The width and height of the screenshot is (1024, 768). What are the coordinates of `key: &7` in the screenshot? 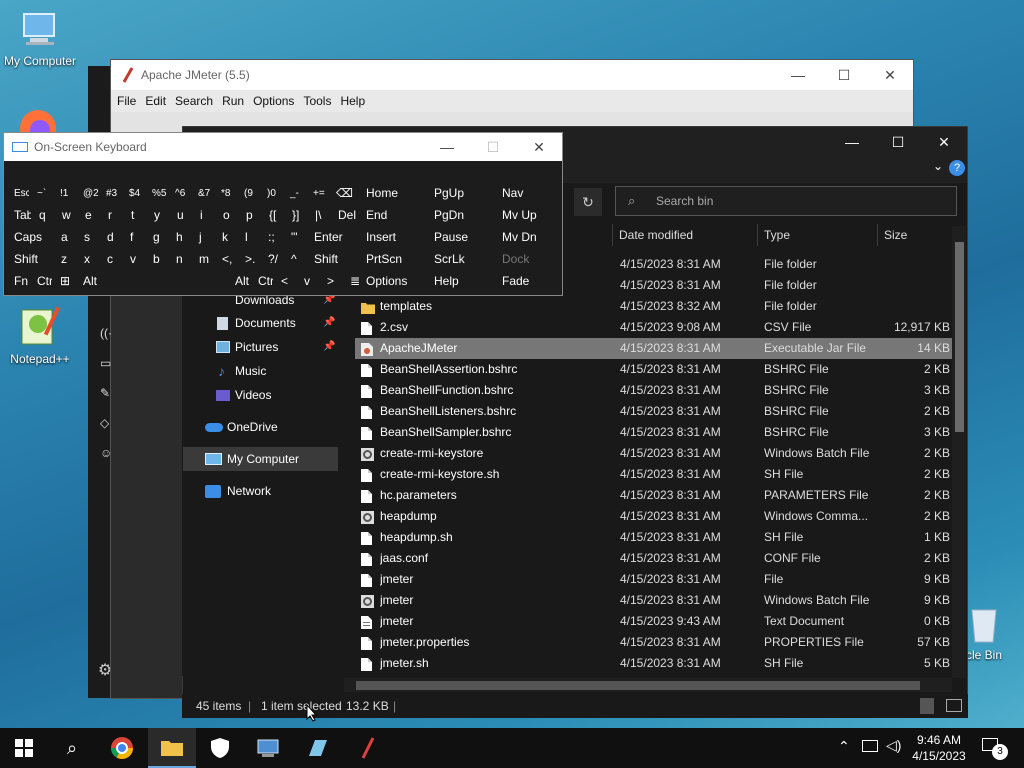 It's located at (202, 193).